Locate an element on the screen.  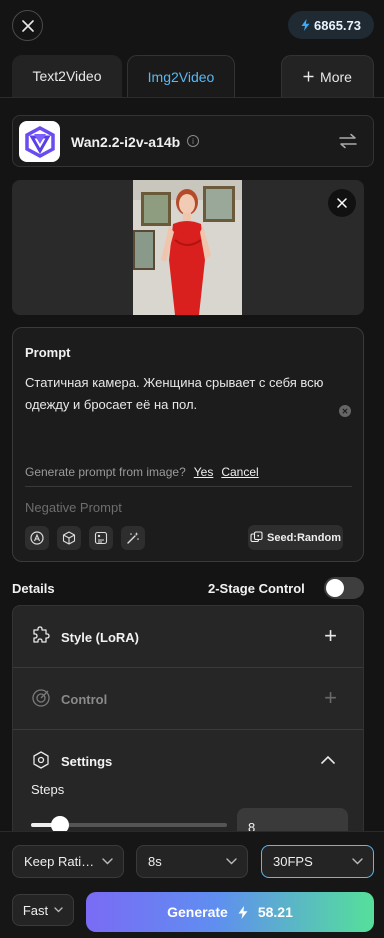
speed-value: Fast is located at coordinates (35, 910).